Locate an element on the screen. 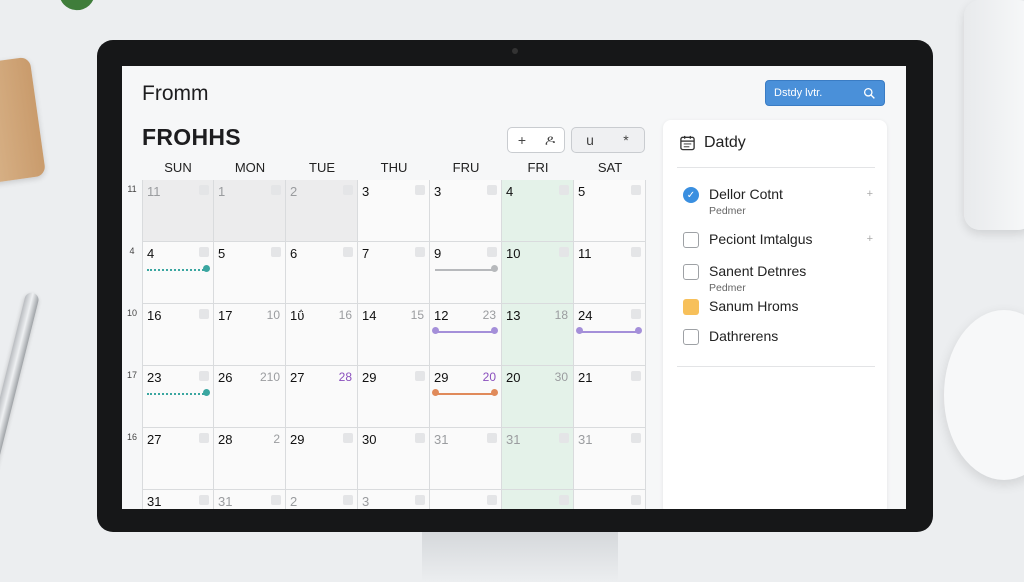  day-cell: 23 is located at coordinates (178, 397).